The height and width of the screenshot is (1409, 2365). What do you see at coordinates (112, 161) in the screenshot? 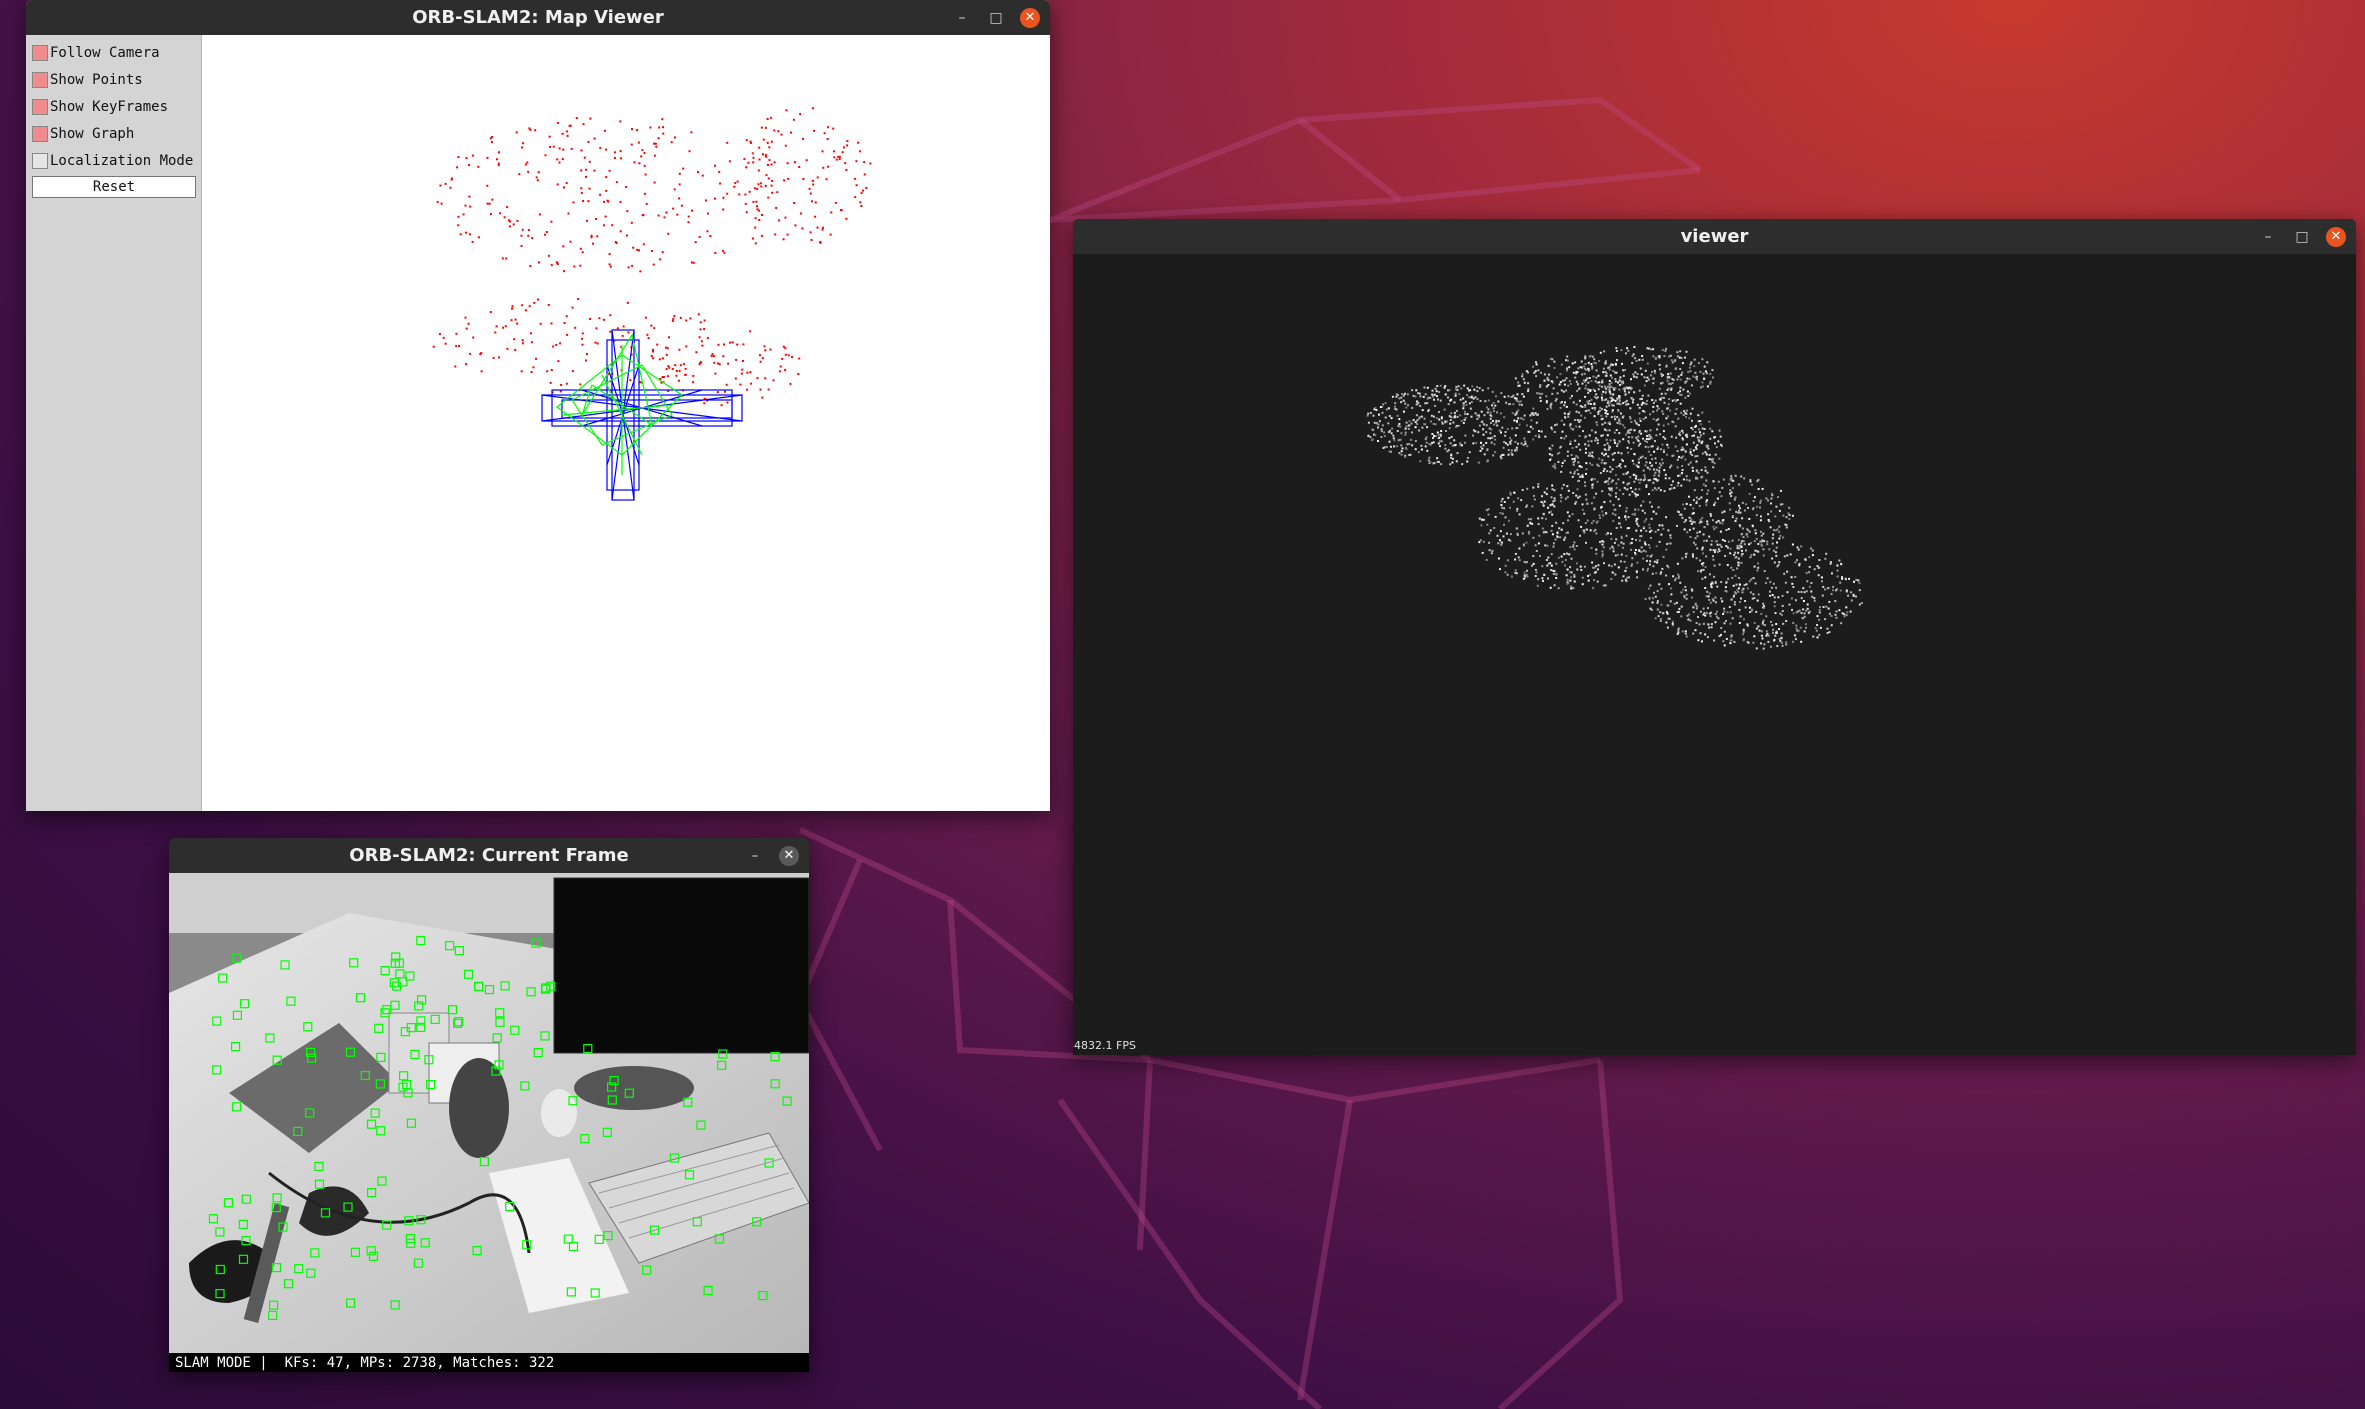
I see `localization-mode-toggle: Localization Mode` at bounding box center [112, 161].